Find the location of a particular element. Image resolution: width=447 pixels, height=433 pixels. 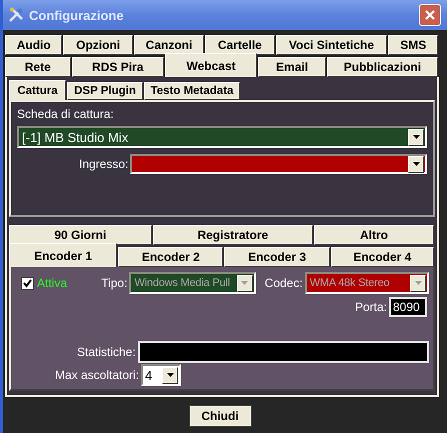

close-icon is located at coordinates (430, 15).